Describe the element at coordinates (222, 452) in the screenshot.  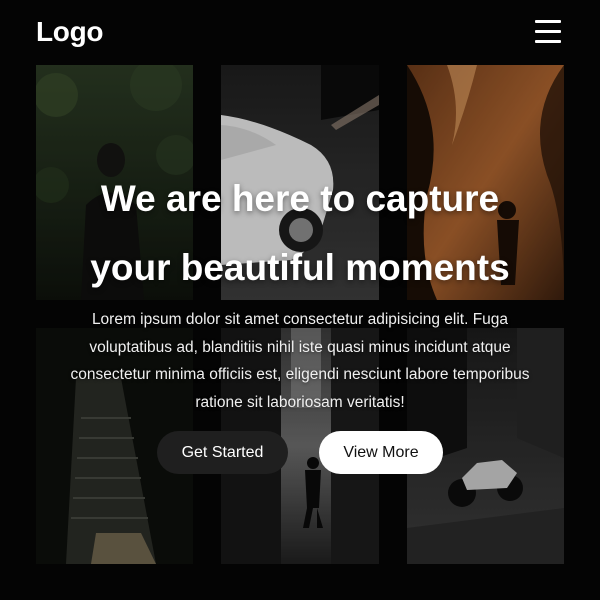
I see `get-started-button: Get Started` at that location.